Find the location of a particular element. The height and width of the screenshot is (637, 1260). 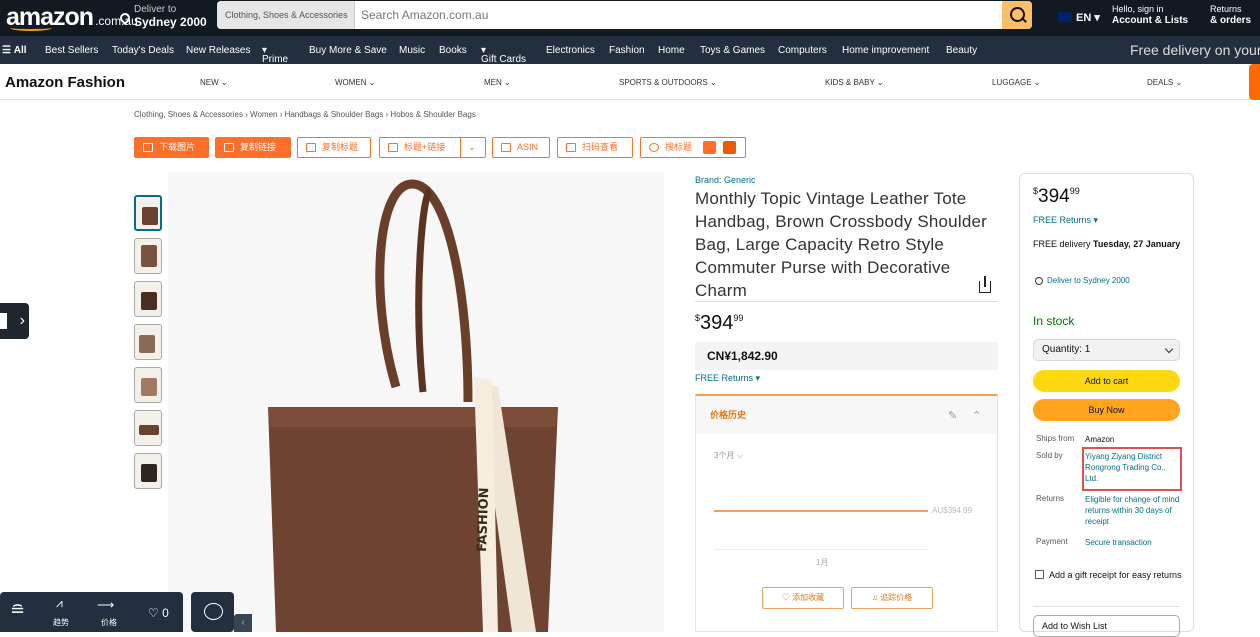

buy-now-button: Buy Now is located at coordinates (1106, 410).